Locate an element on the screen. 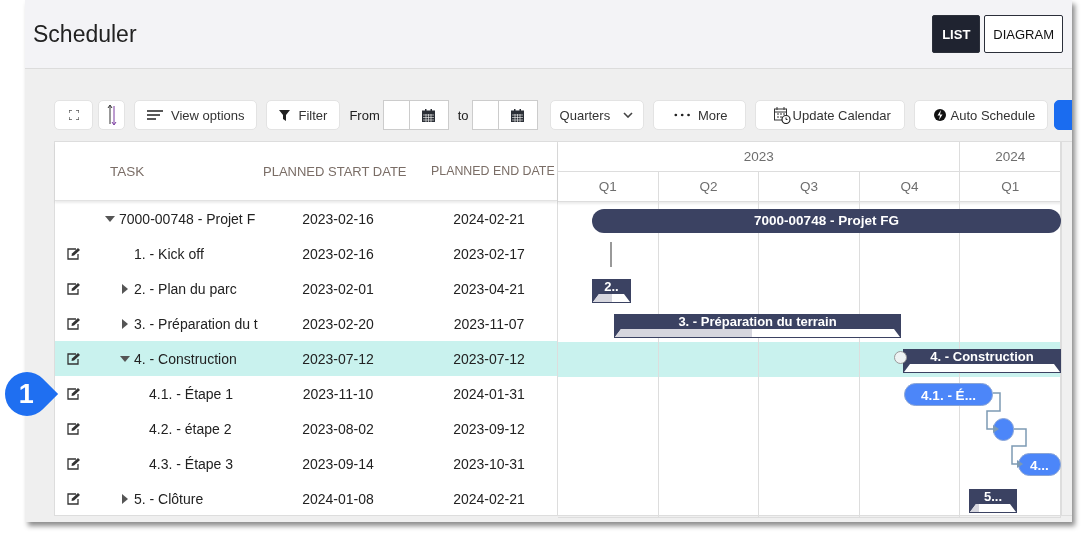  sort-button is located at coordinates (111, 115).